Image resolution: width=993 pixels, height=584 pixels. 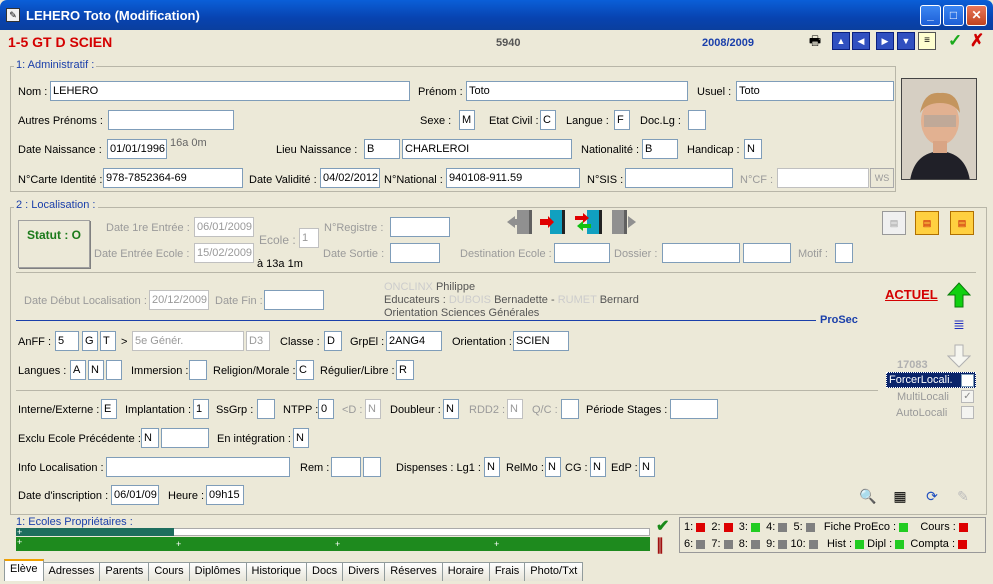 I want to click on en-integration-field: N, so click(x=301, y=438).